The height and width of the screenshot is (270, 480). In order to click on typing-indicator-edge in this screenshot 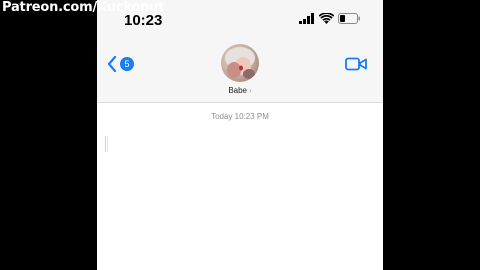, I will do `click(106, 144)`.